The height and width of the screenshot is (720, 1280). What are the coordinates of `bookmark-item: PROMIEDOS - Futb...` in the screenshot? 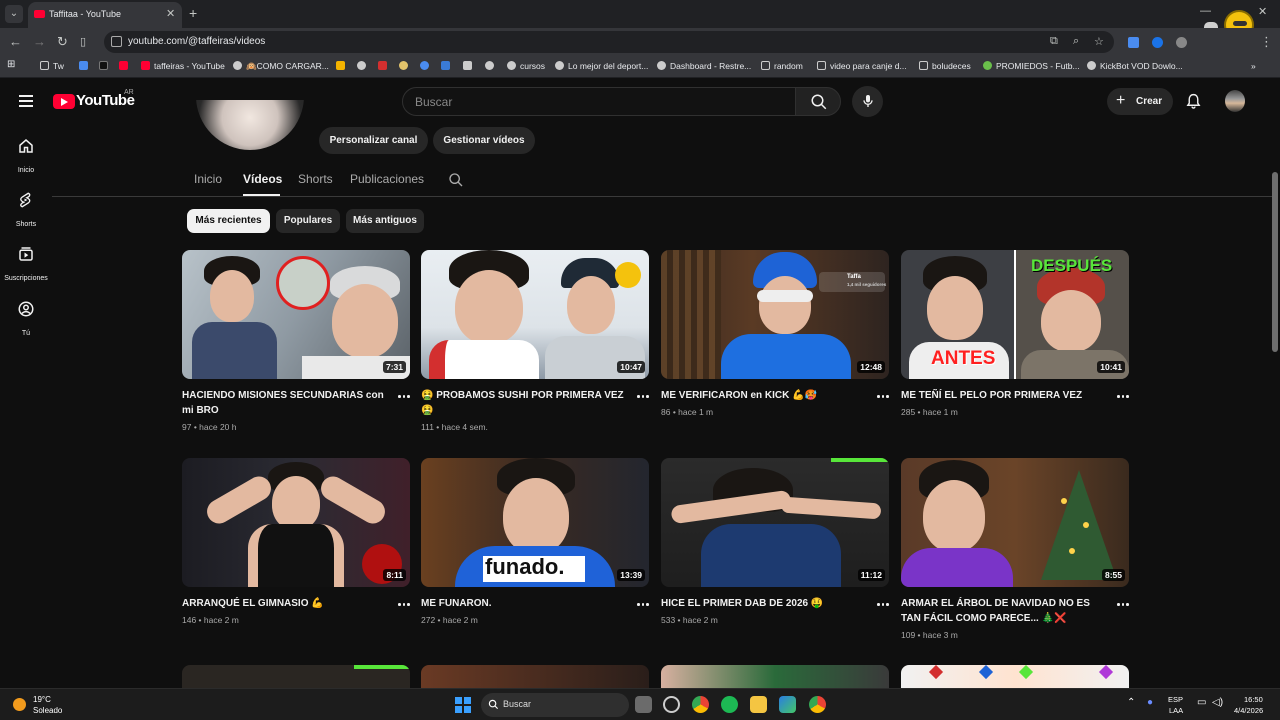 It's located at (1031, 66).